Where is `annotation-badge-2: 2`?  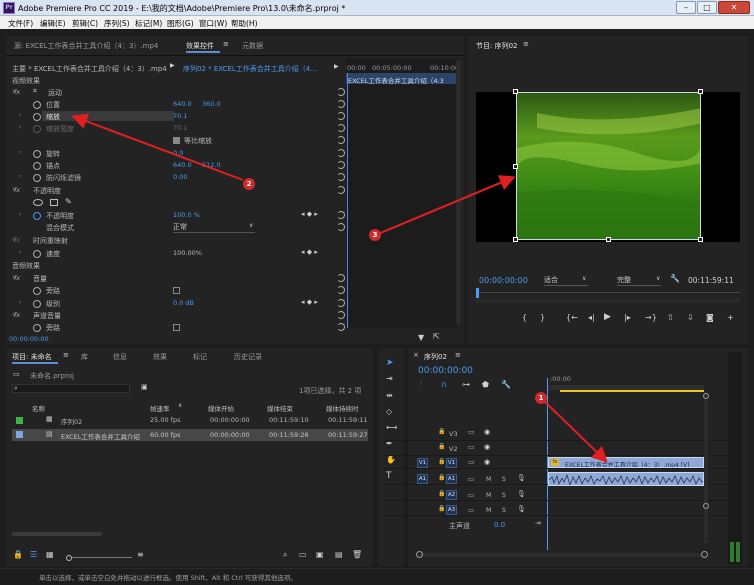
annotation-badge-2: 2 is located at coordinates (249, 184).